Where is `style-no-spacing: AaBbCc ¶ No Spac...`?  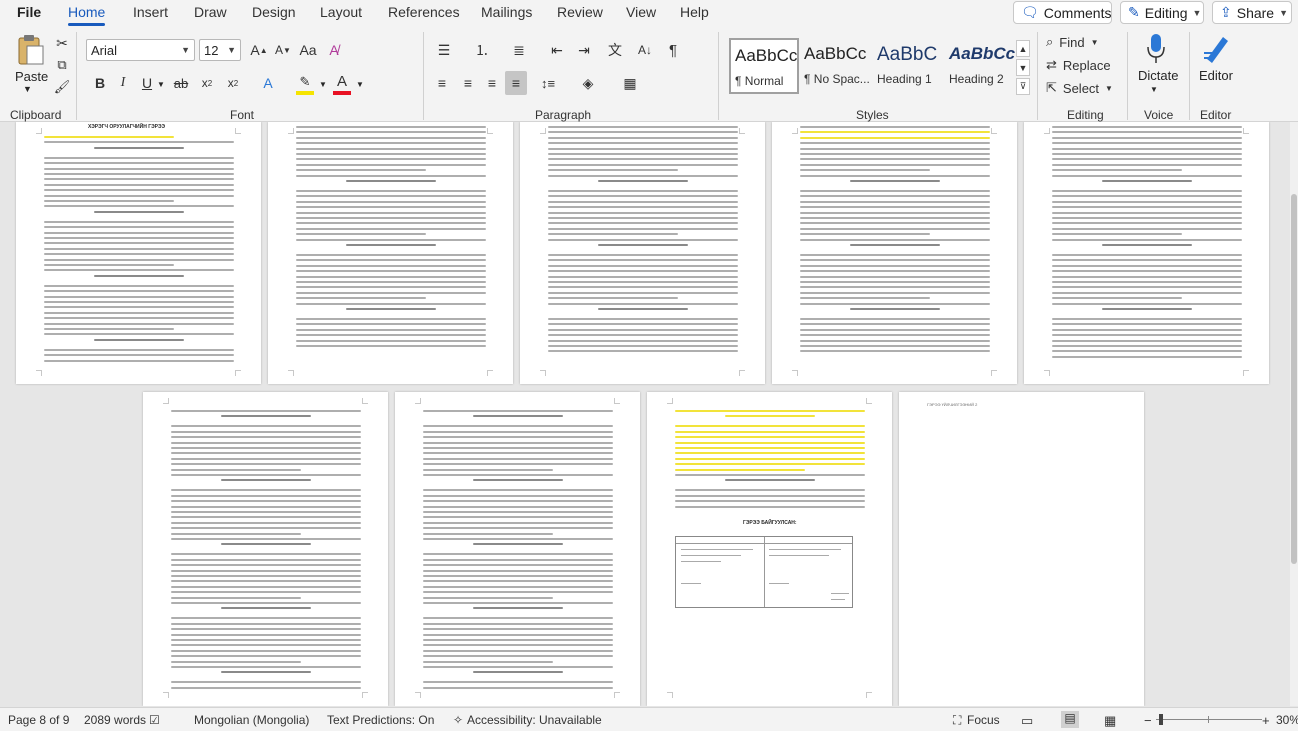
style-no-spacing: AaBbCc ¶ No Spac... is located at coordinates (835, 66).